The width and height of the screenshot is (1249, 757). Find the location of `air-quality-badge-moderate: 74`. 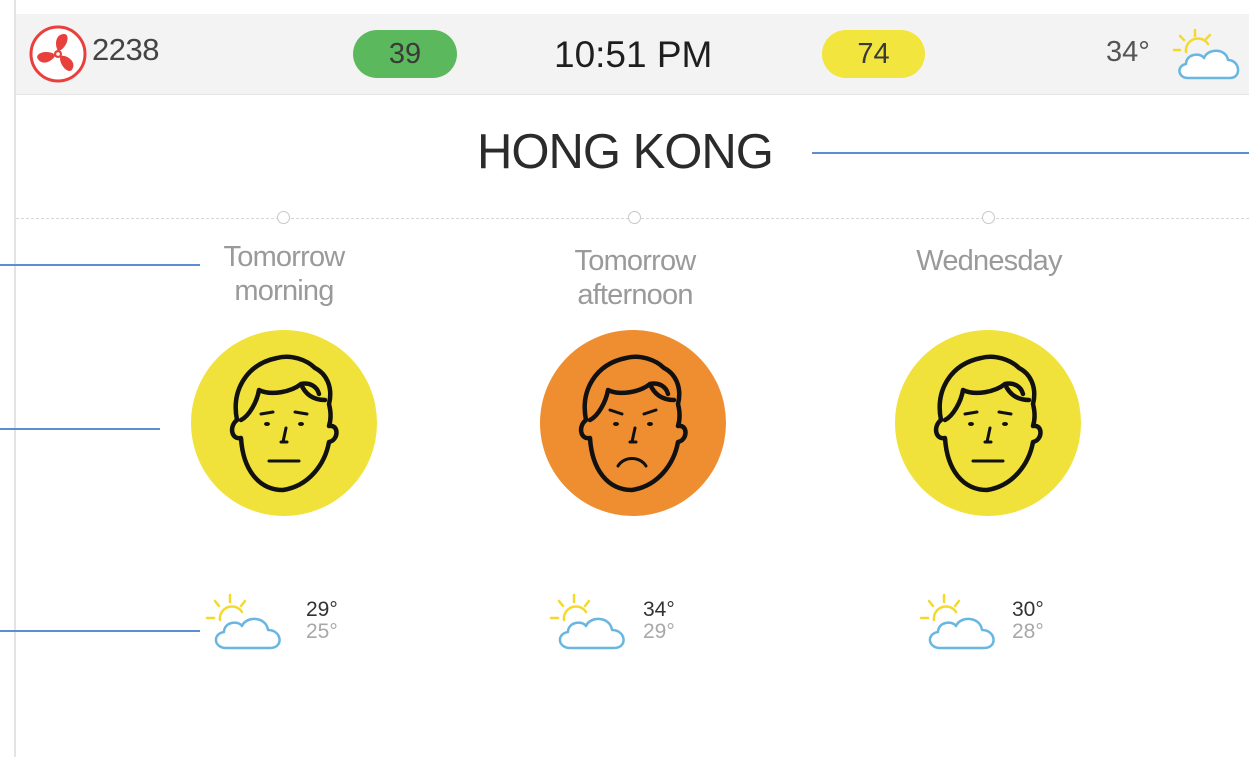

air-quality-badge-moderate: 74 is located at coordinates (873, 54).